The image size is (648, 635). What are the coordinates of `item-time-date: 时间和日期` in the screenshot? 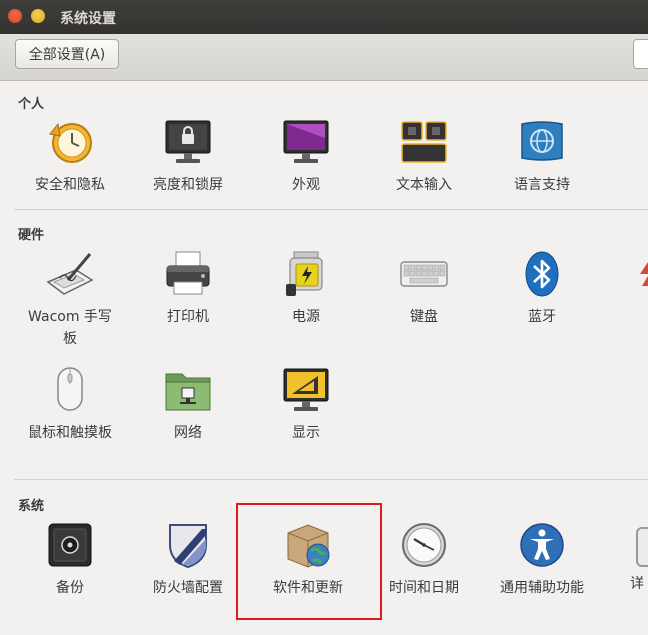 It's located at (424, 560).